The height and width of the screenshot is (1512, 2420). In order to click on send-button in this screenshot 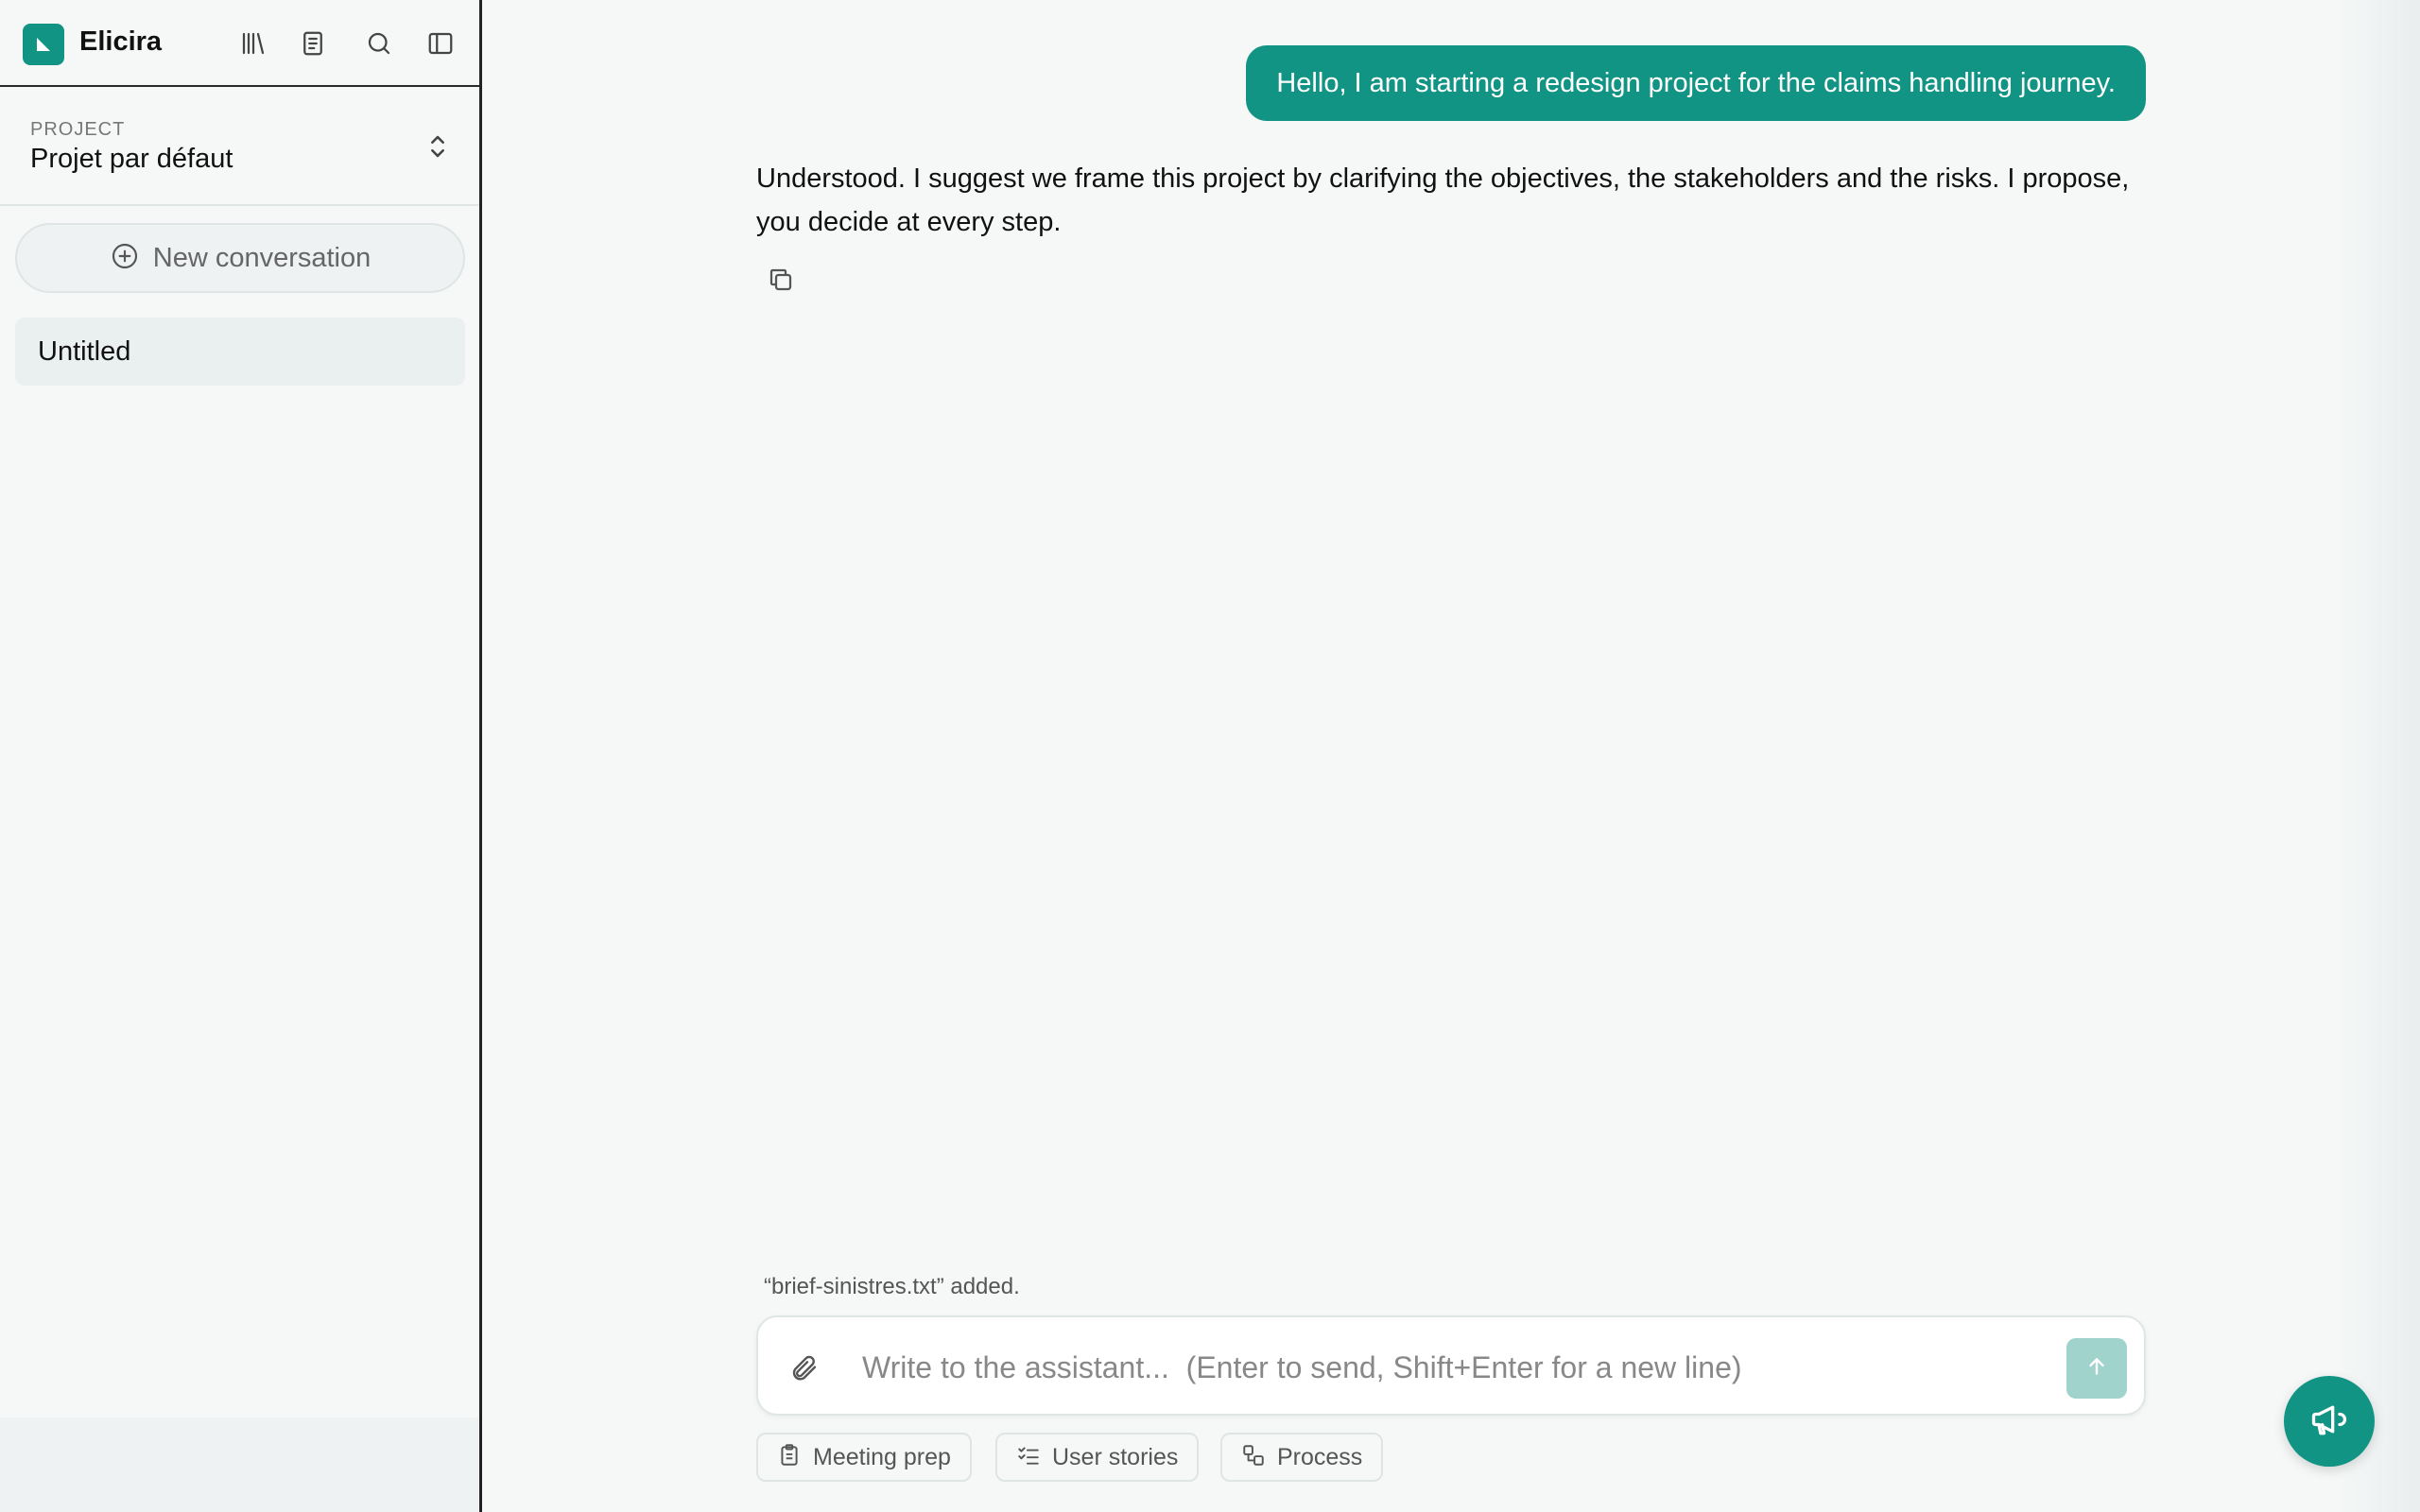, I will do `click(2096, 1368)`.